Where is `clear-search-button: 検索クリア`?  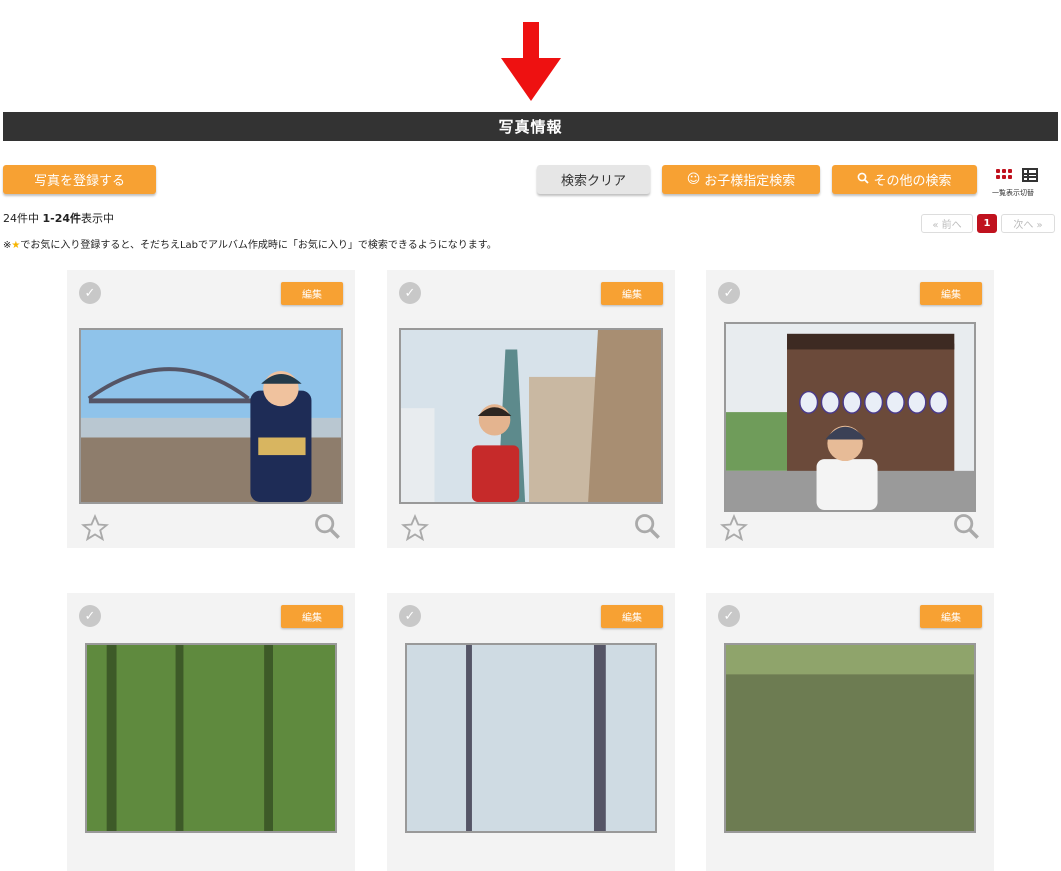 clear-search-button: 検索クリア is located at coordinates (593, 179).